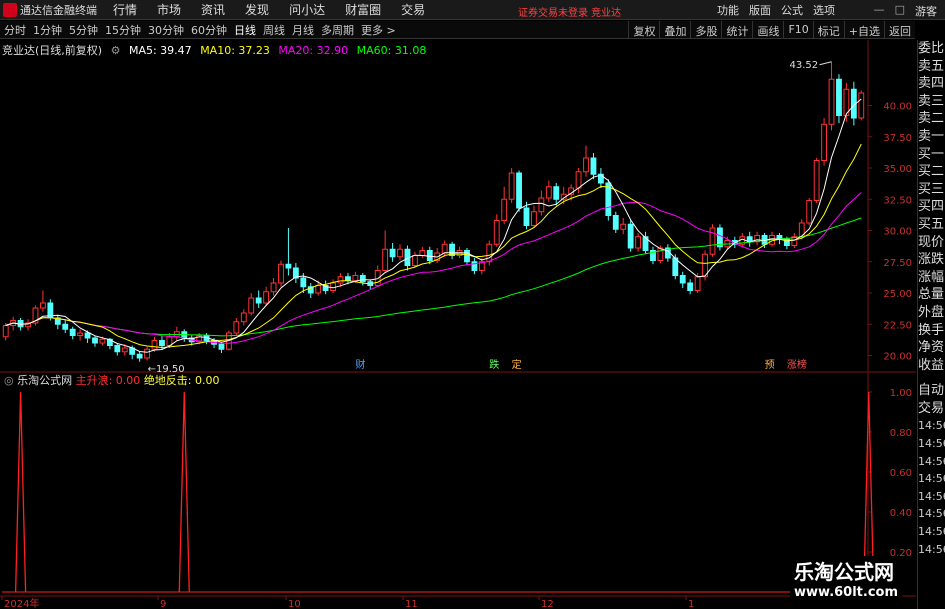 This screenshot has width=945, height=609. Describe the element at coordinates (901, 433) in the screenshot. I see `ind-tick-label: 0.80` at that location.